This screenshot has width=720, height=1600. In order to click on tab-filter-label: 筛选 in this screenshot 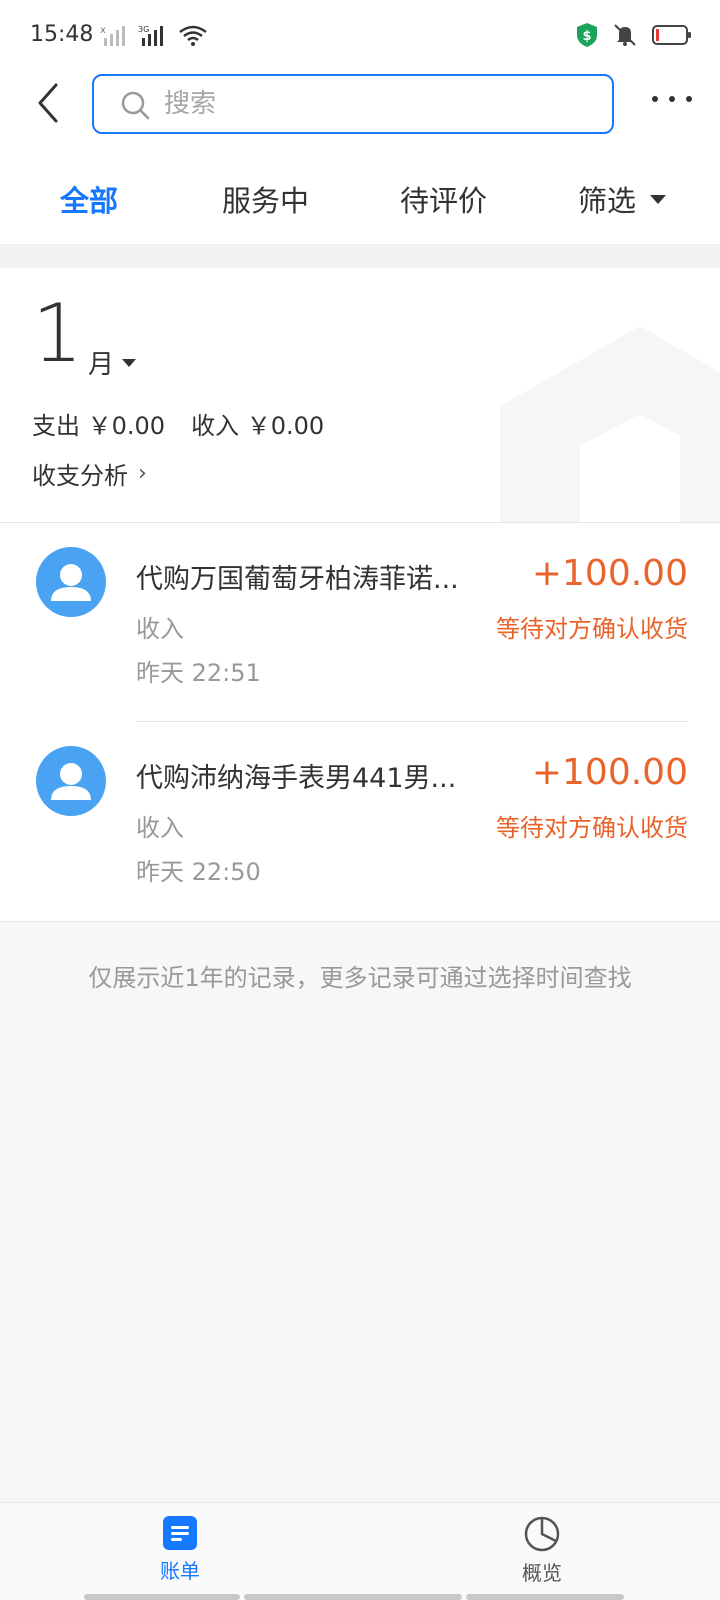, I will do `click(607, 201)`.